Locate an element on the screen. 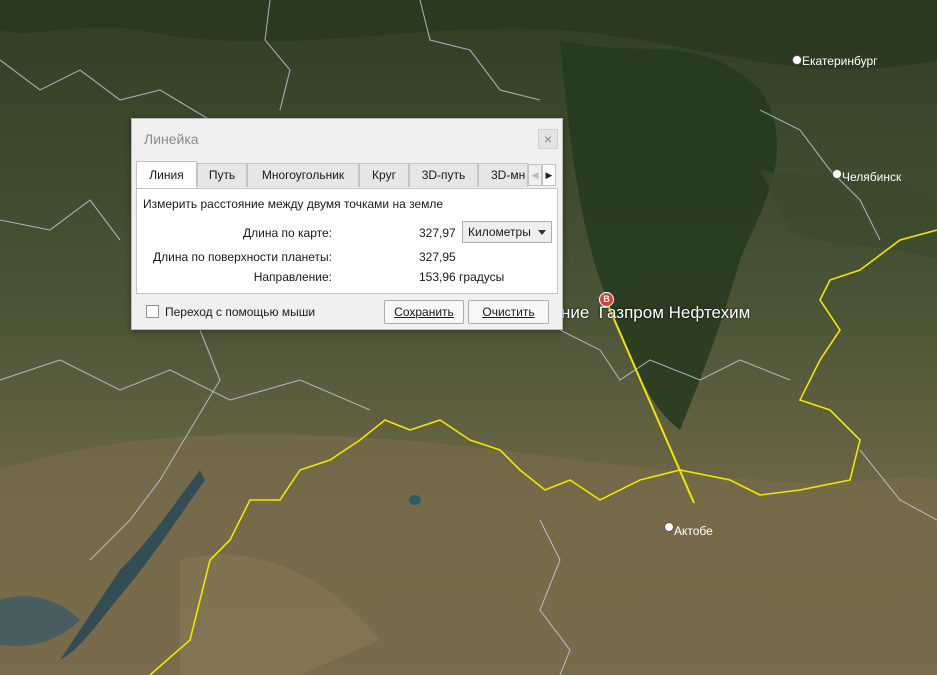 The width and height of the screenshot is (937, 675). tab-line: Линия is located at coordinates (166, 174).